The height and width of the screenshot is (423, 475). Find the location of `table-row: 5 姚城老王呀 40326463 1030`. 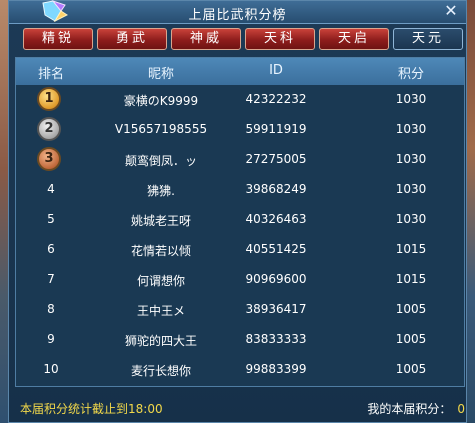

table-row: 5 姚城老王呀 40326463 1030 is located at coordinates (240, 220).